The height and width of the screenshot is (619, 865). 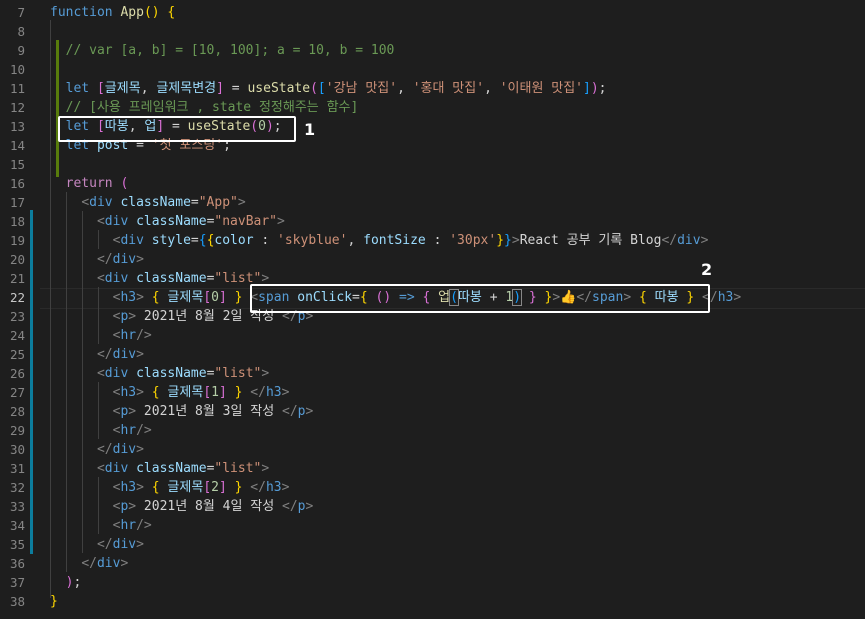 I want to click on code-line: 28 <p> 2021년 8월 3일 작성 </p>, so click(x=432, y=411).